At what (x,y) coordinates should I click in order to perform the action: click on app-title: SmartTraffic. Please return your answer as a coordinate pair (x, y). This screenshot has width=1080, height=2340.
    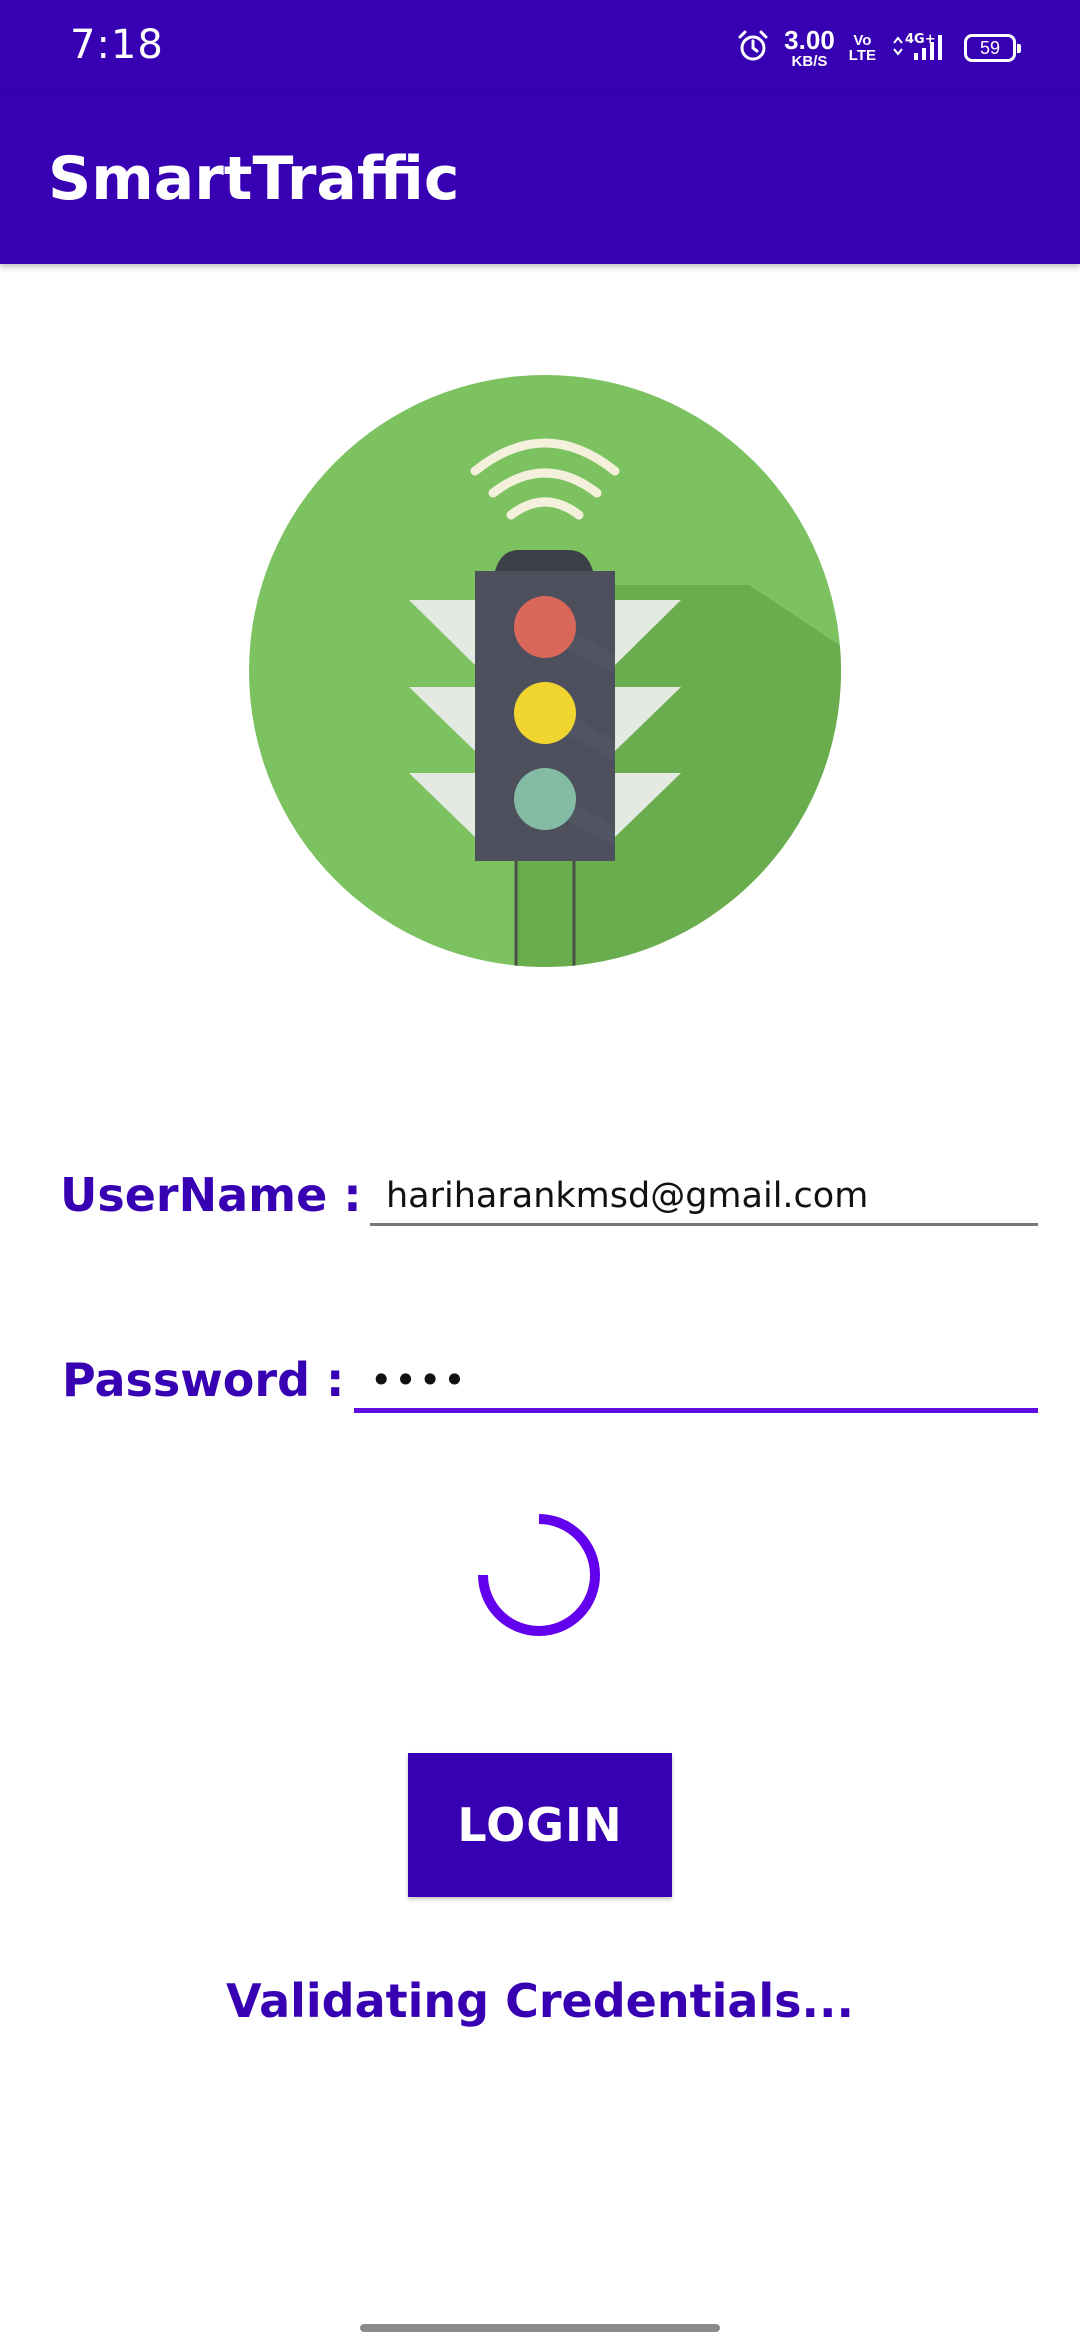
    Looking at the image, I should click on (254, 179).